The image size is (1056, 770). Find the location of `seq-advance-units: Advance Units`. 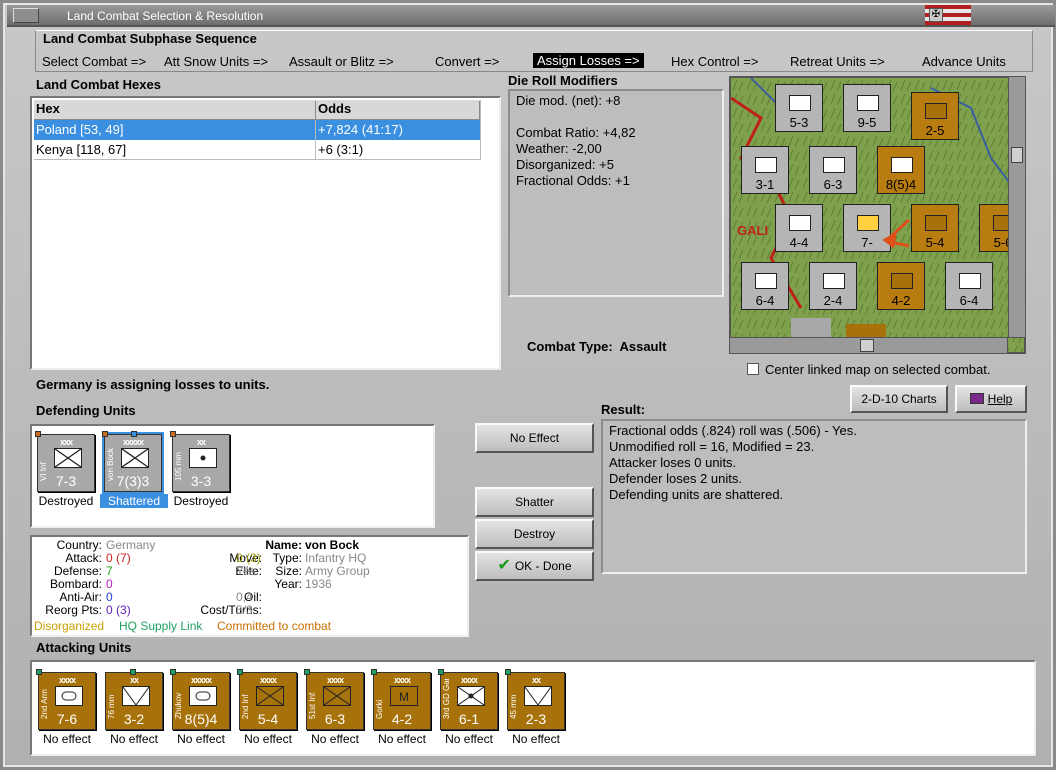

seq-advance-units: Advance Units is located at coordinates (964, 61).